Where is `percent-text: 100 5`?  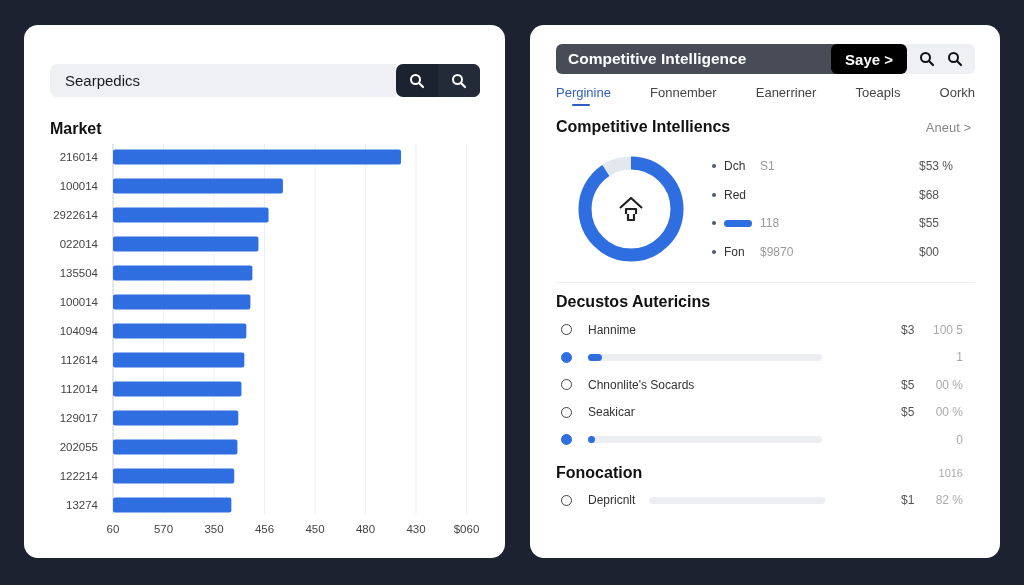
percent-text: 100 5 is located at coordinates (947, 329).